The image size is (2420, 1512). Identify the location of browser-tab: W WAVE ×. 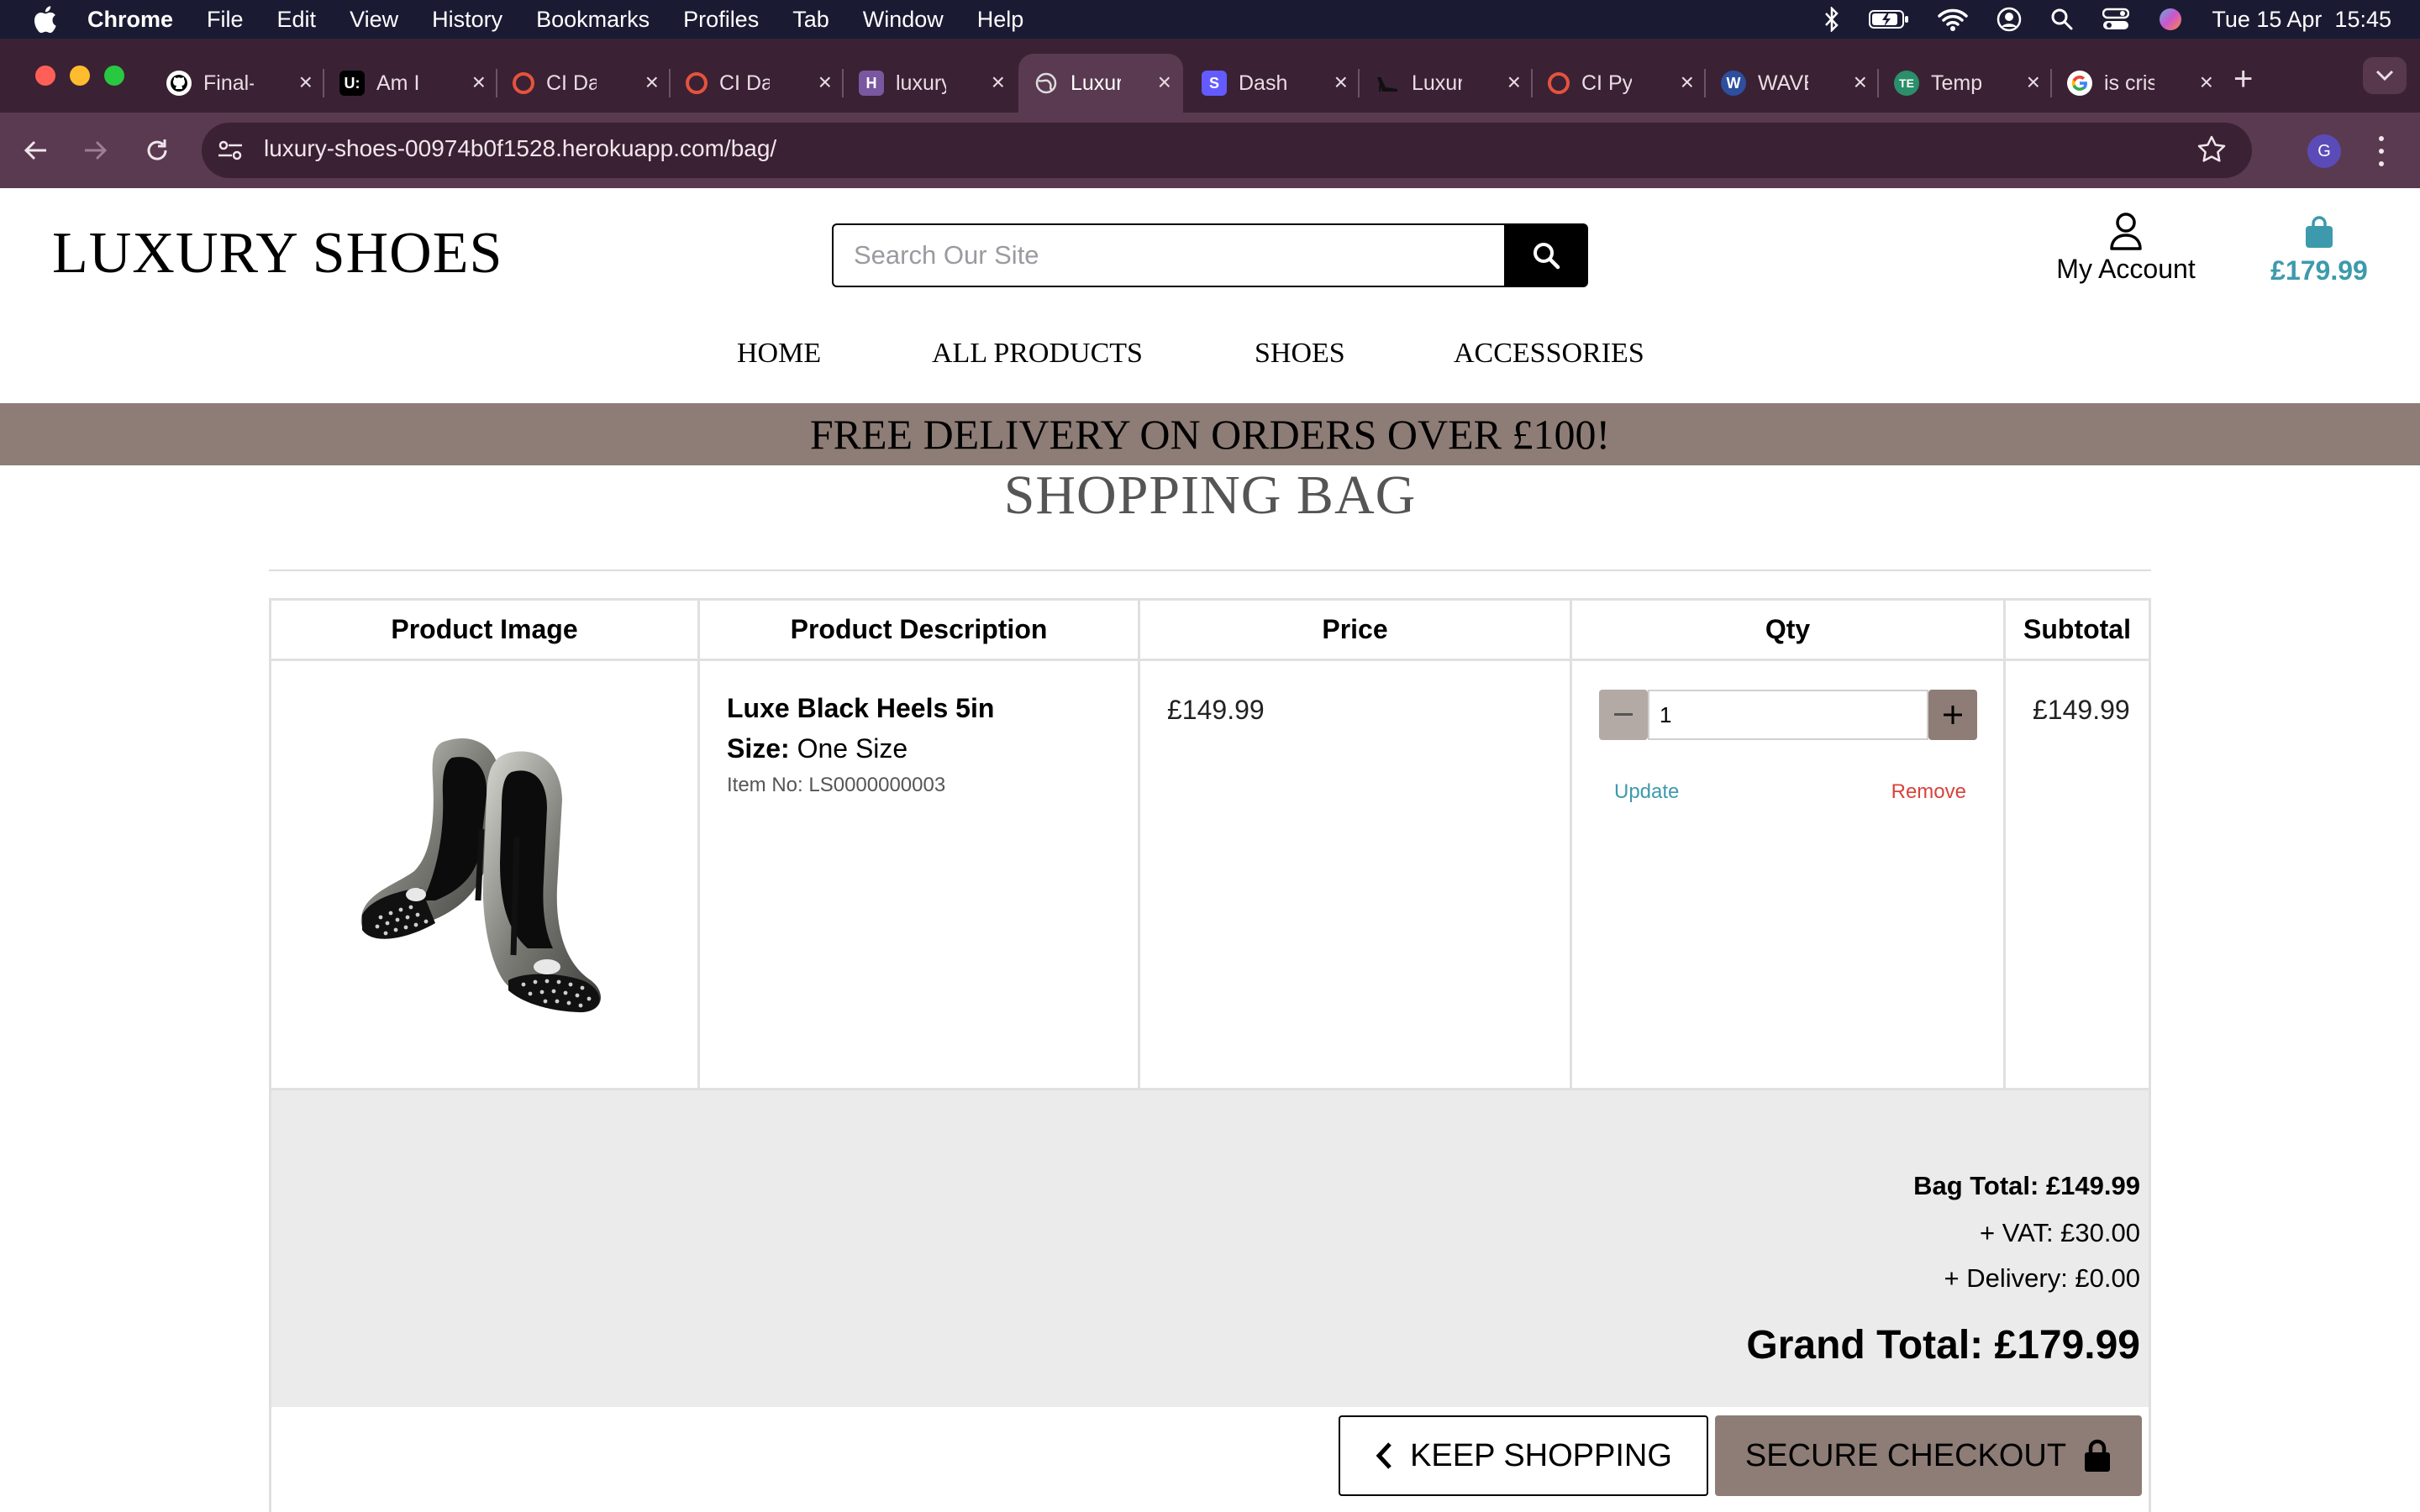
(1793, 83).